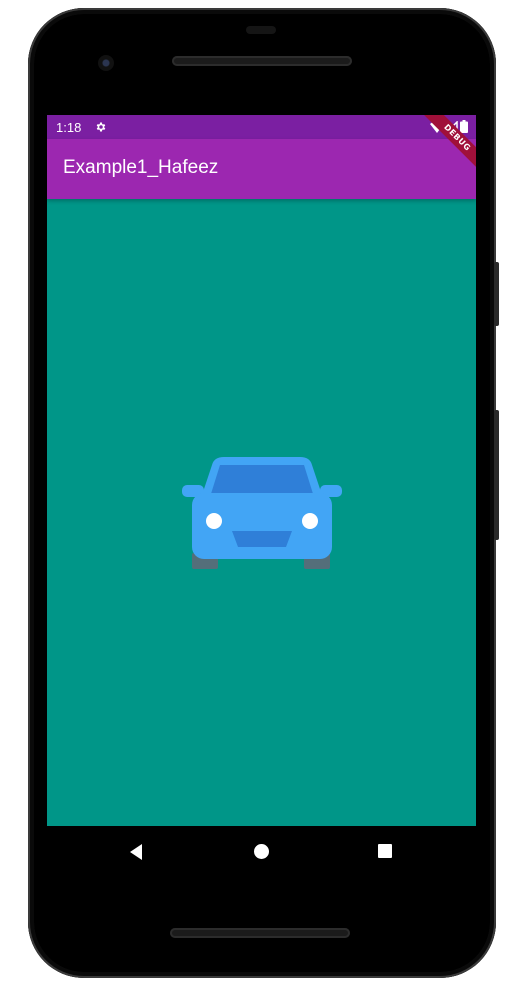 Image resolution: width=508 pixels, height=985 pixels. I want to click on proximity-sensor, so click(261, 30).